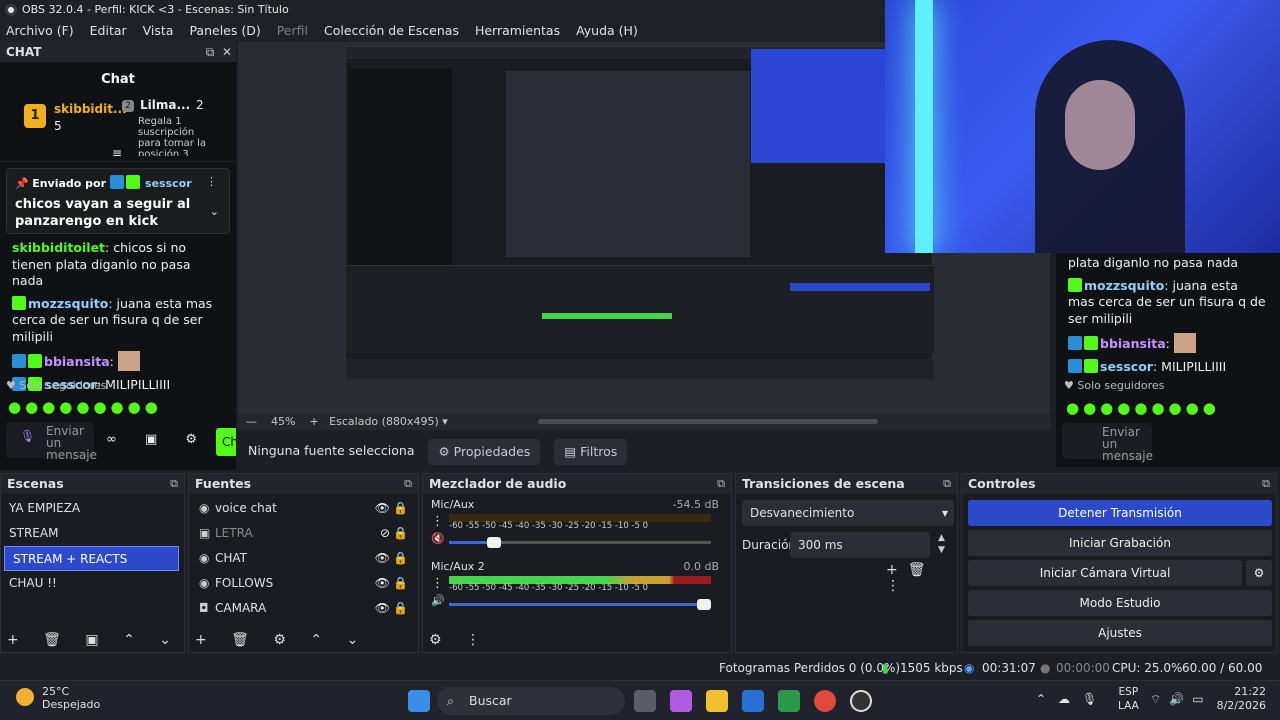  What do you see at coordinates (445, 421) in the screenshot?
I see `chevron-down-icon: ▾` at bounding box center [445, 421].